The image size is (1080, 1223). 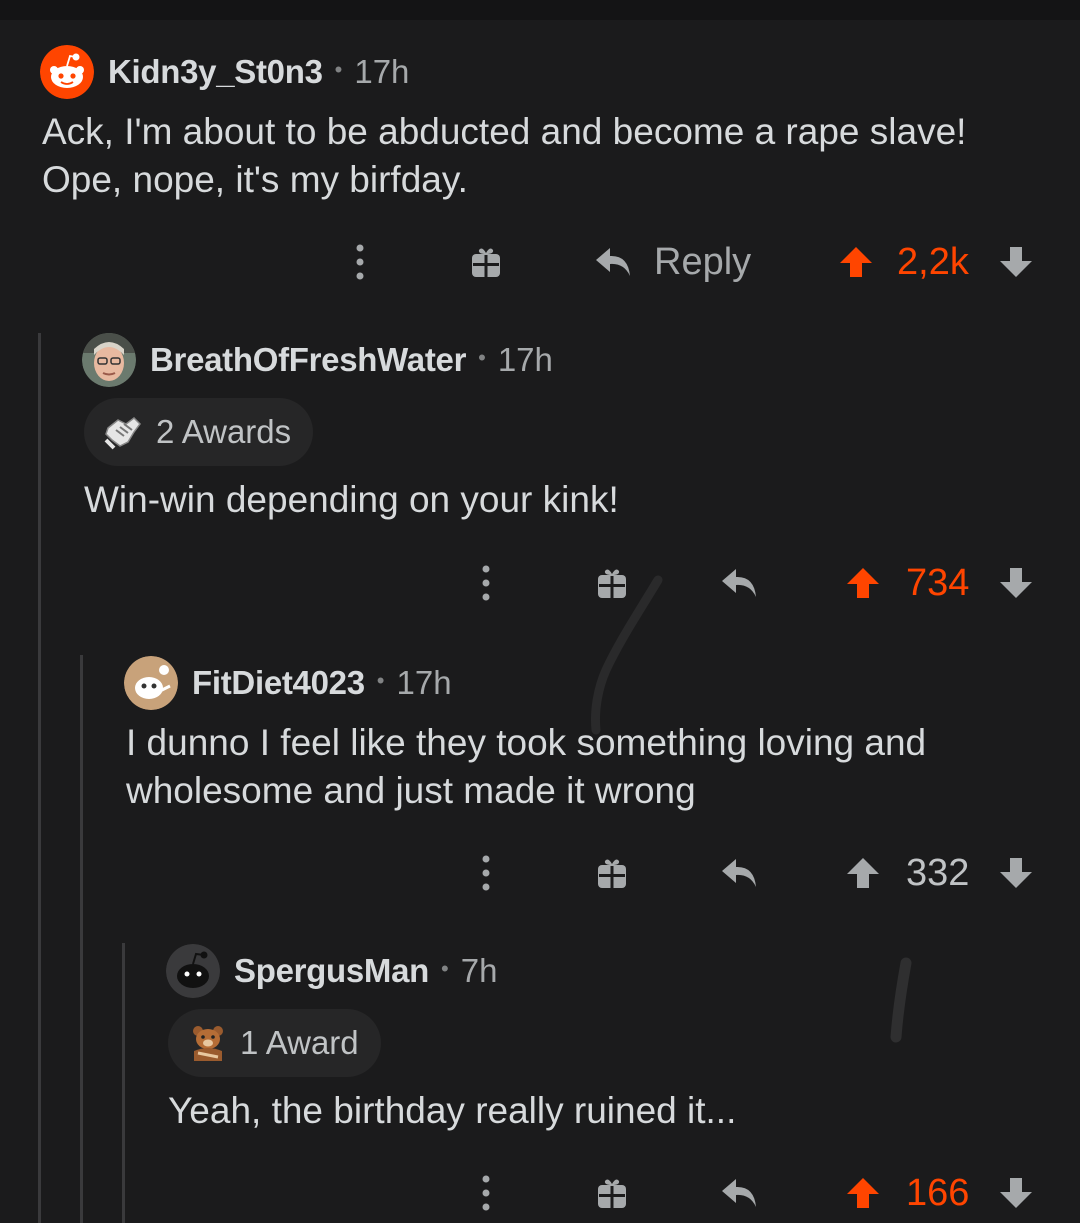 What do you see at coordinates (540, 10) in the screenshot?
I see `top-bar` at bounding box center [540, 10].